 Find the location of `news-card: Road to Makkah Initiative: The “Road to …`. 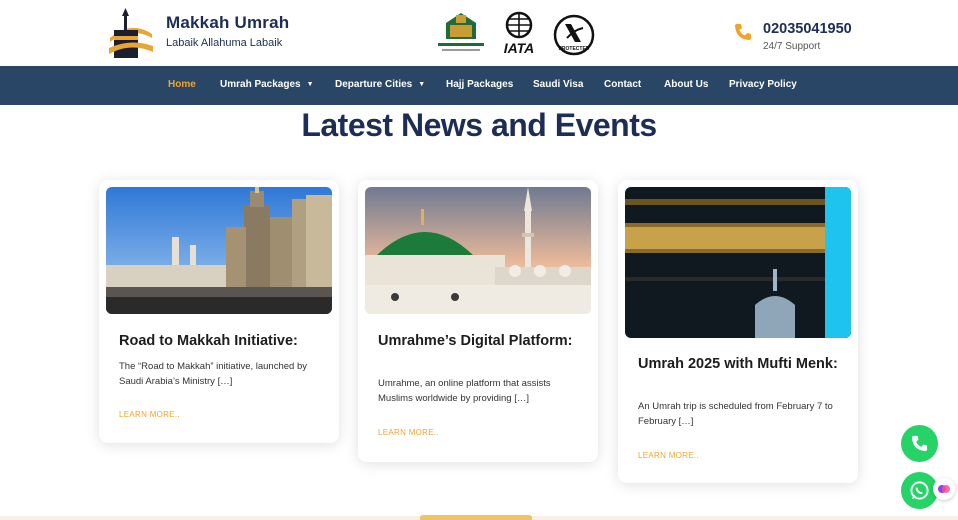

news-card: Road to Makkah Initiative: The “Road to … is located at coordinates (219, 311).